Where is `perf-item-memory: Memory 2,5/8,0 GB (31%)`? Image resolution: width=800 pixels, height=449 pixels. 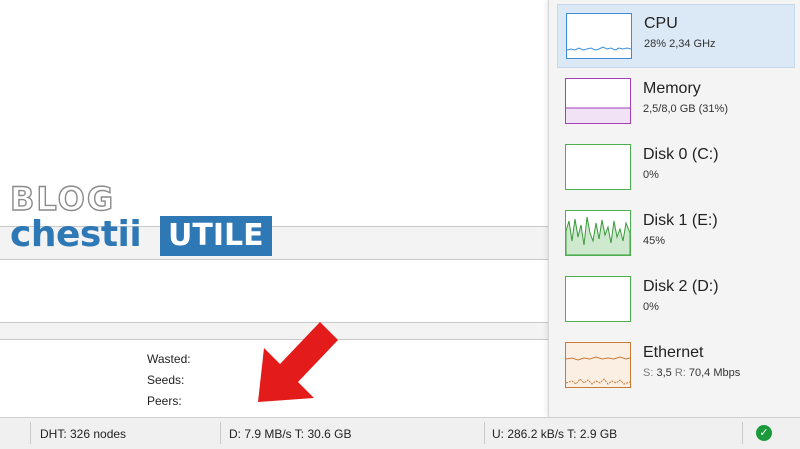
perf-item-memory: Memory 2,5/8,0 GB (31%) is located at coordinates (675, 101).